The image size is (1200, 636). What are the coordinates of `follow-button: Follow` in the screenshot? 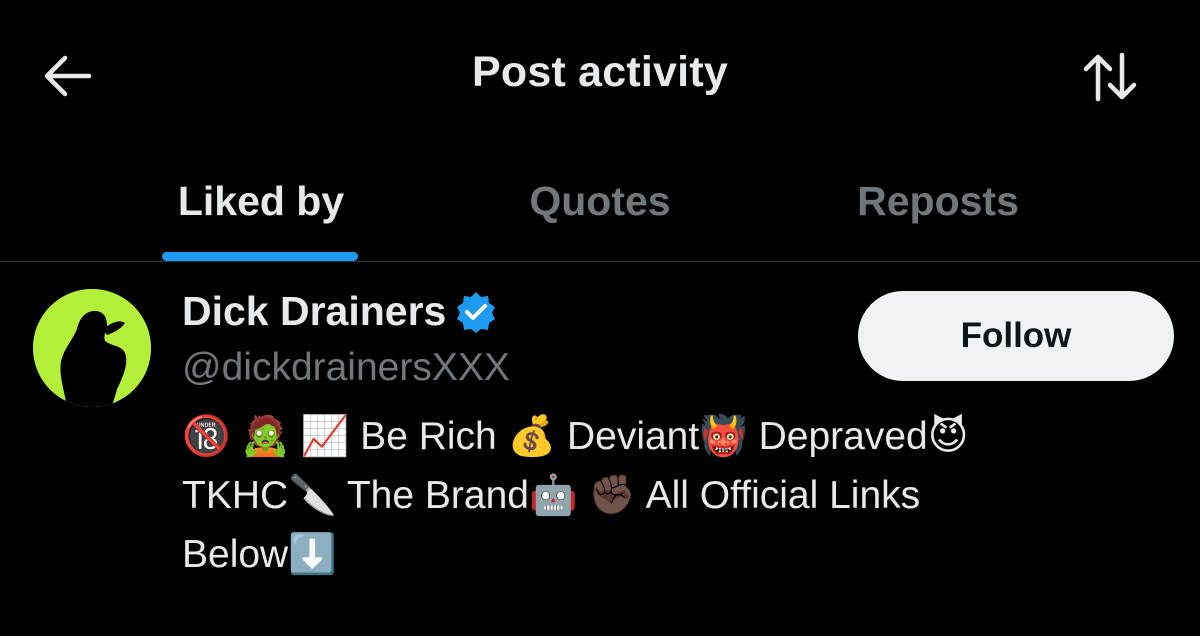 It's located at (1016, 336).